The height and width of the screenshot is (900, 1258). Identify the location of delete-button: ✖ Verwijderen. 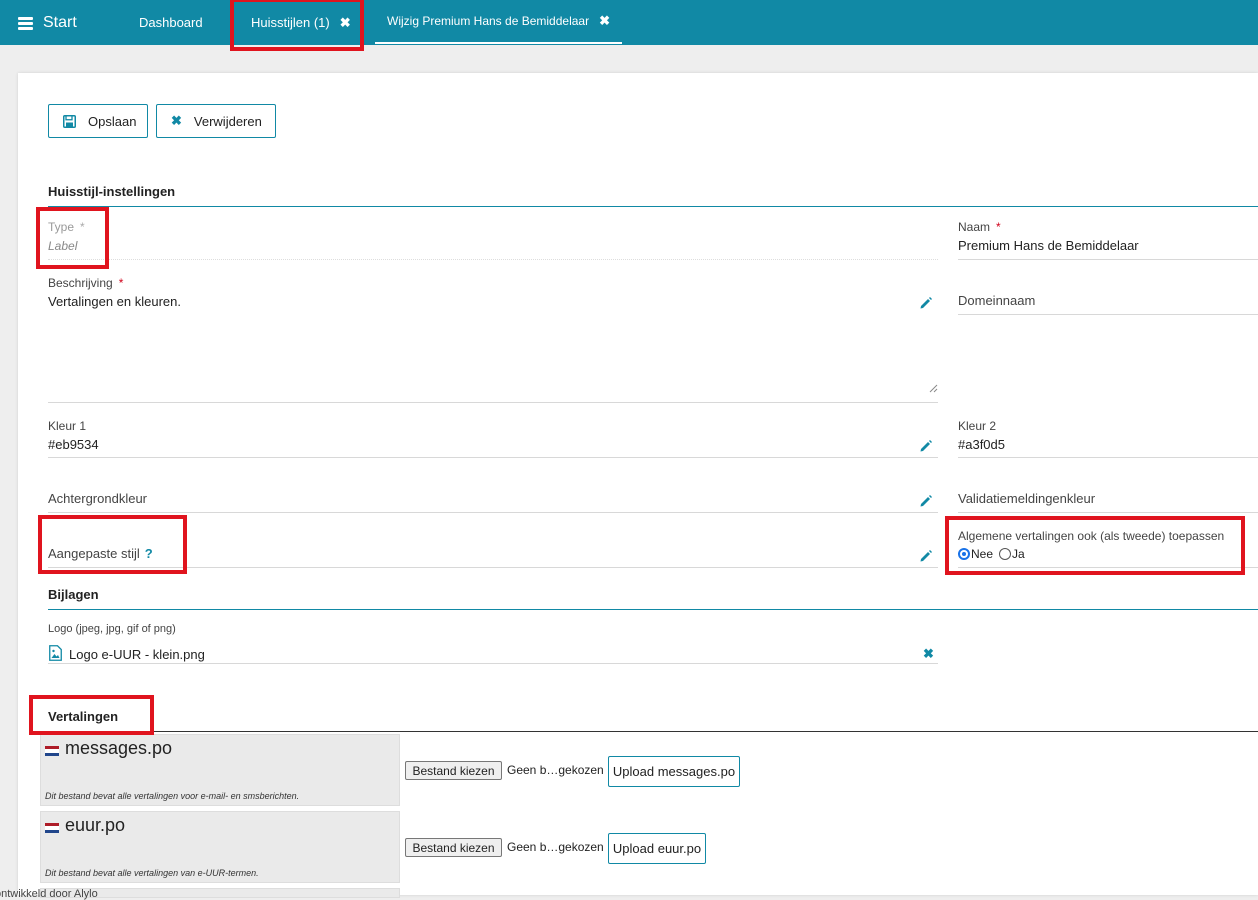
(216, 121).